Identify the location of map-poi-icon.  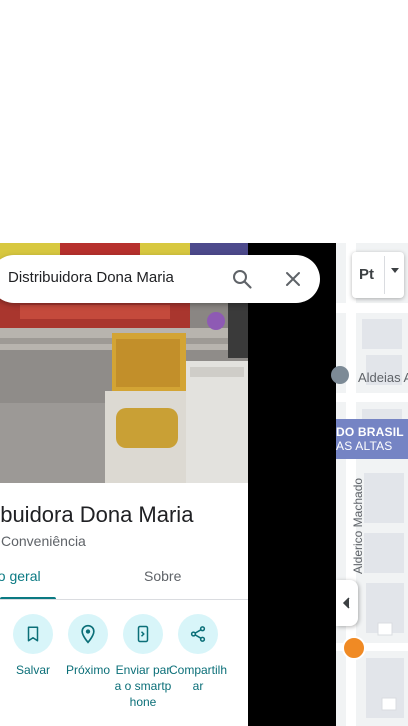
(340, 375).